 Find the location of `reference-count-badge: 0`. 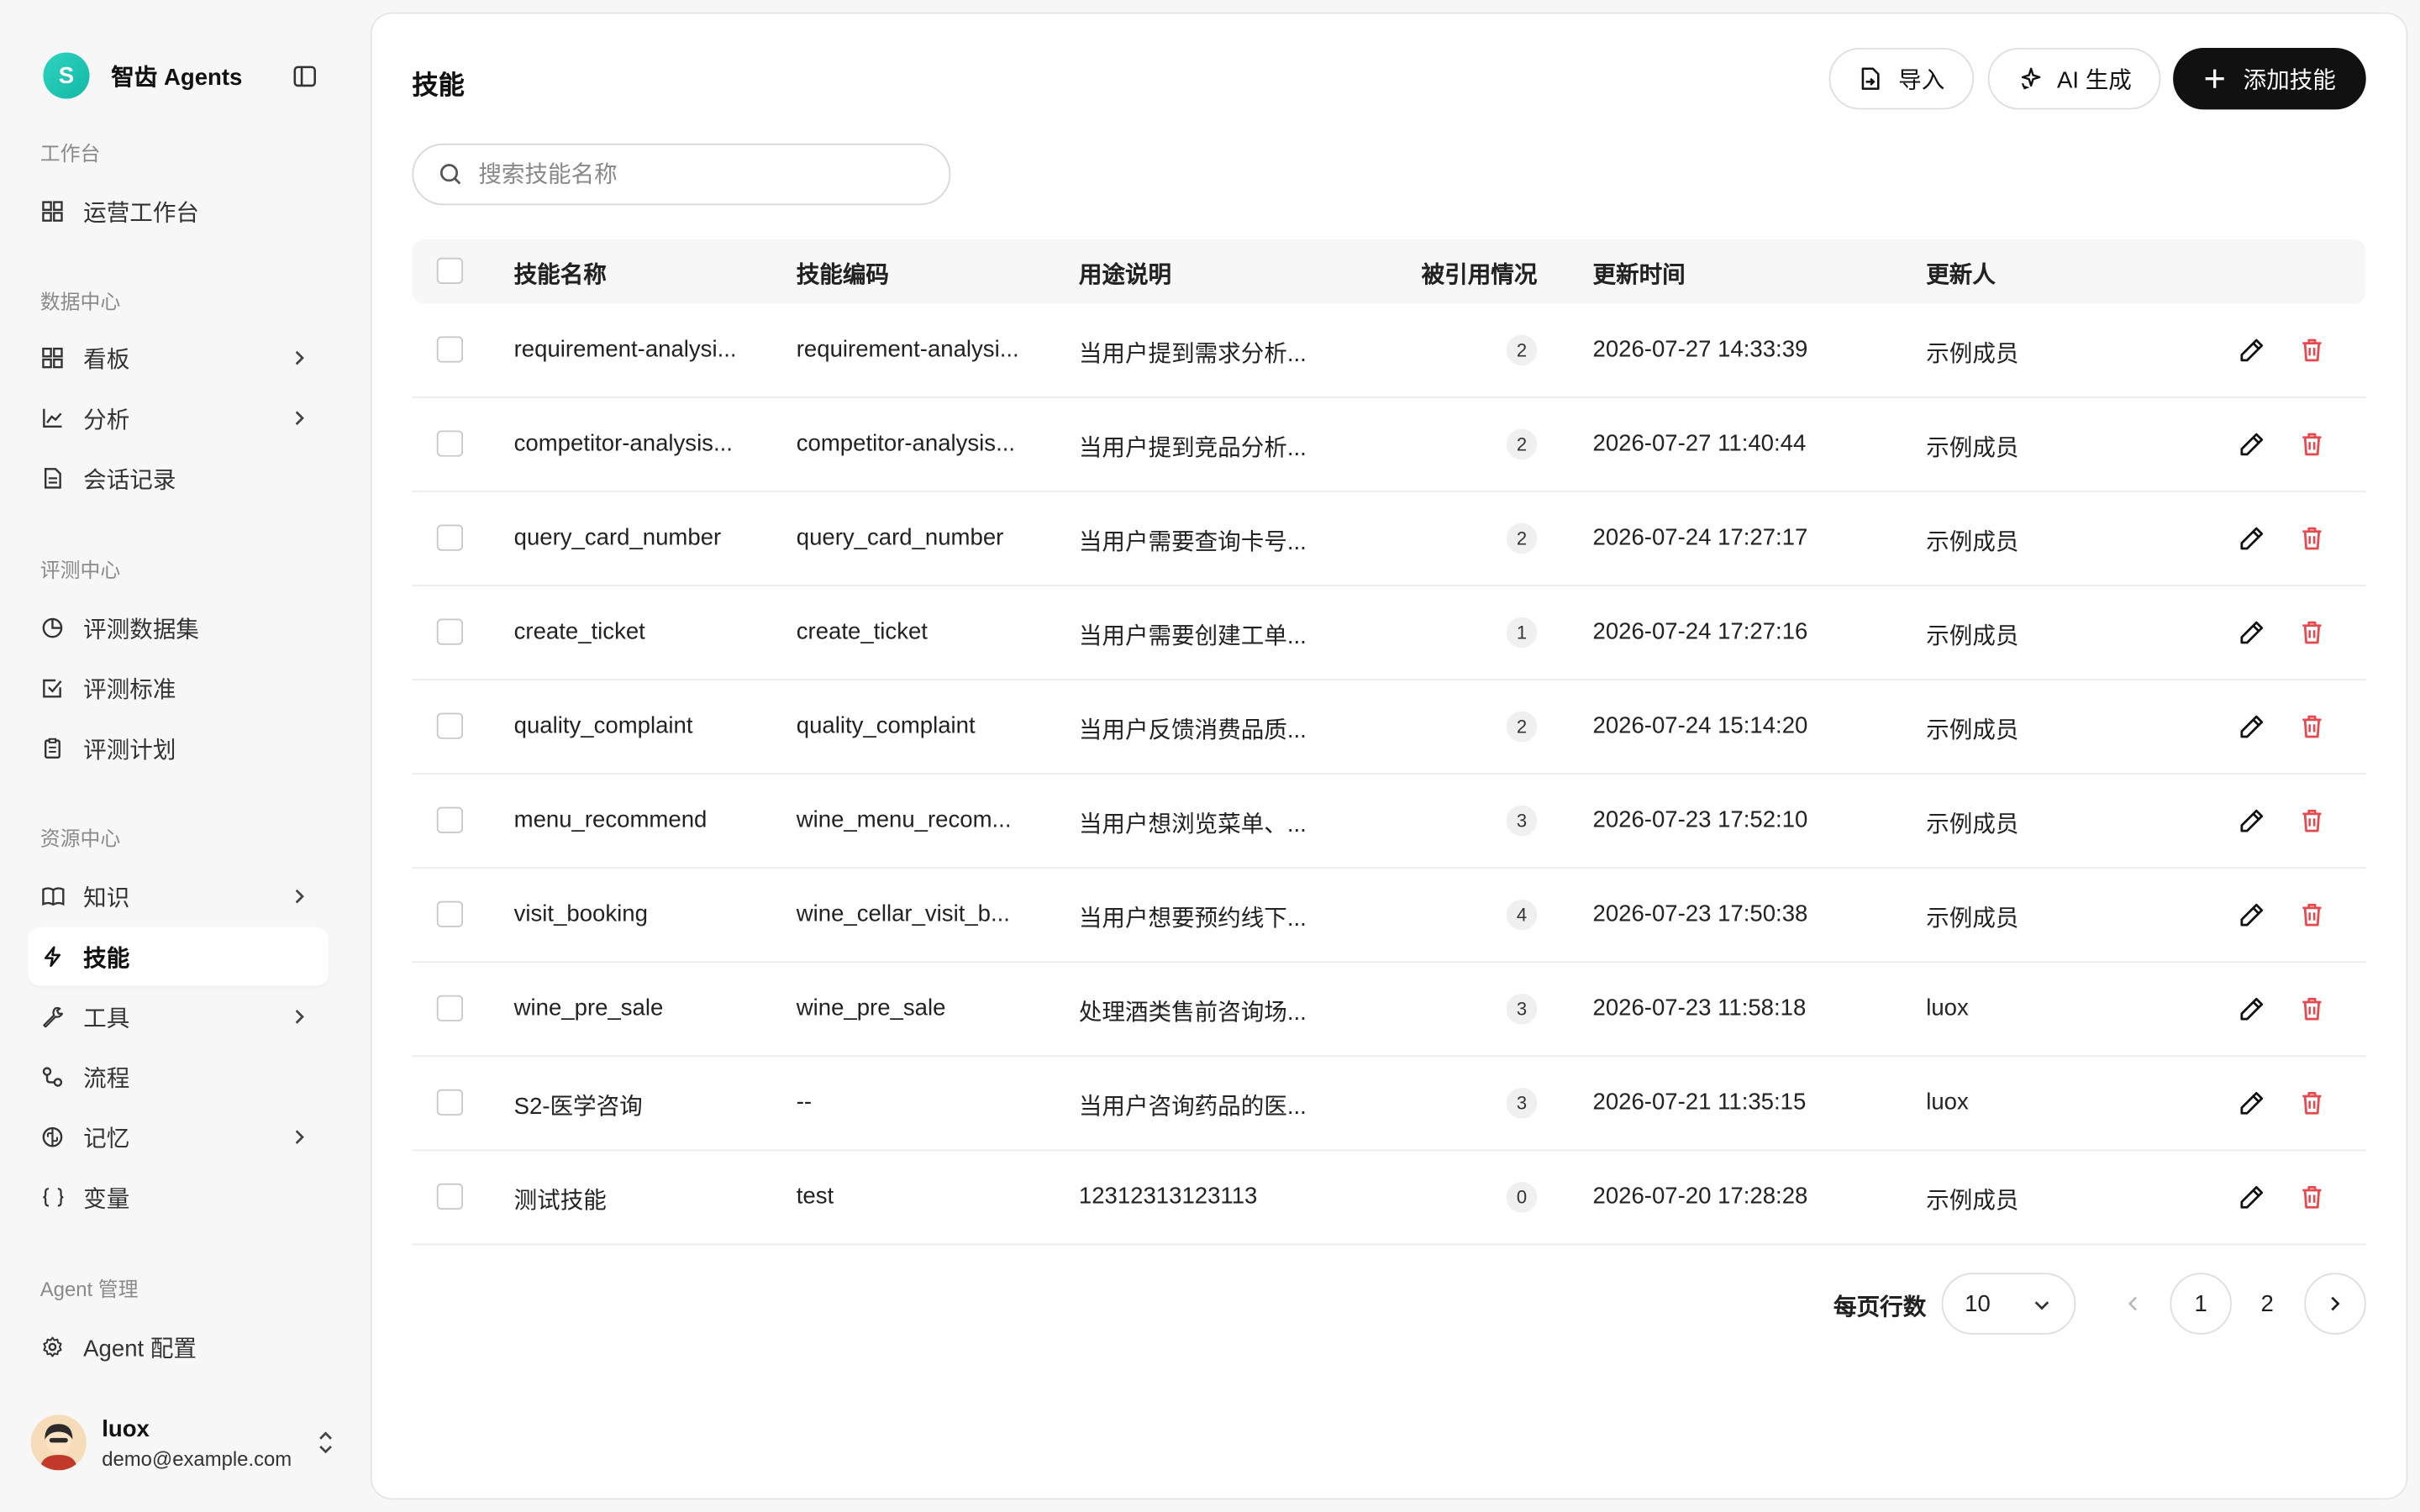

reference-count-badge: 0 is located at coordinates (1522, 1197).